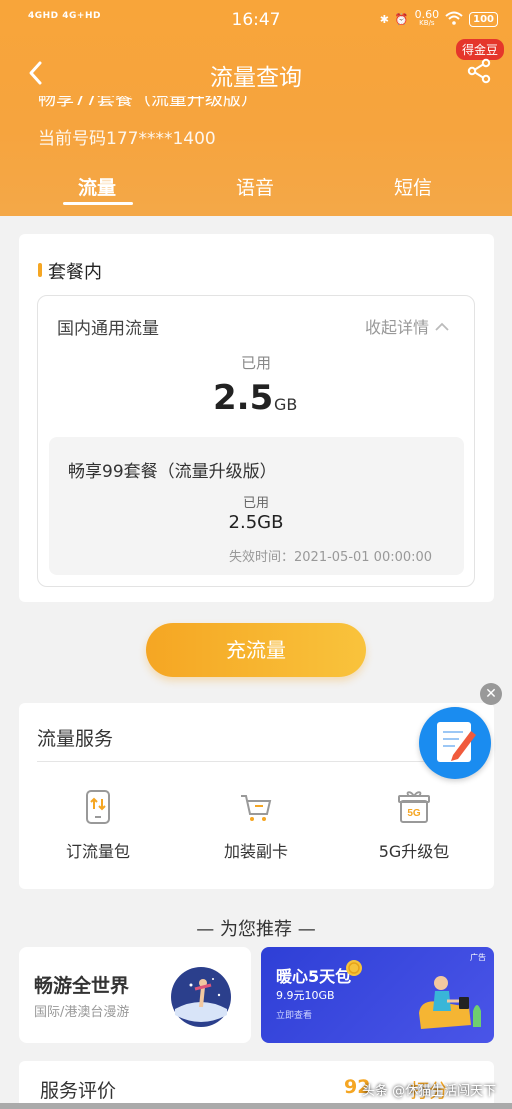  I want to click on coin-icon, so click(354, 968).